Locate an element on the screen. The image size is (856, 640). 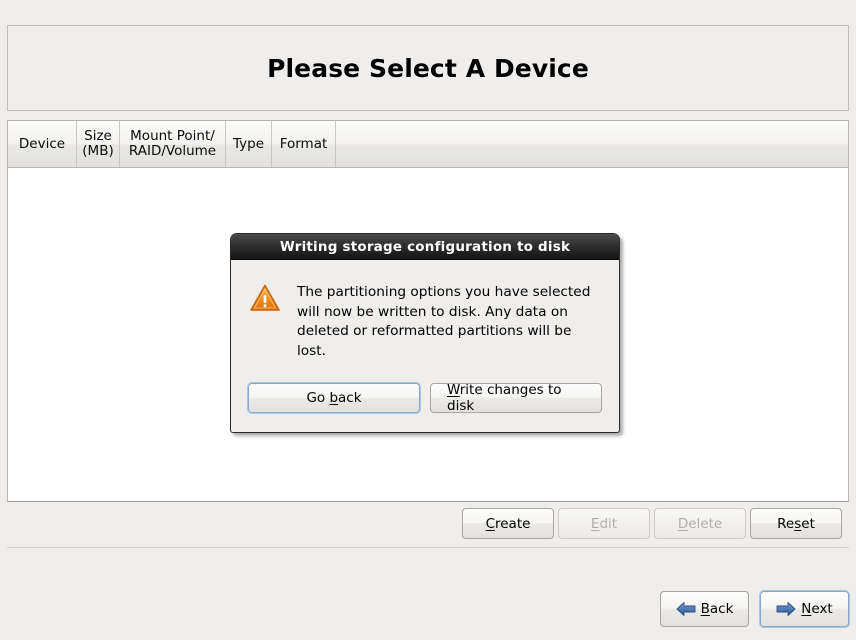
go-back-button-label: Go back is located at coordinates (334, 398).